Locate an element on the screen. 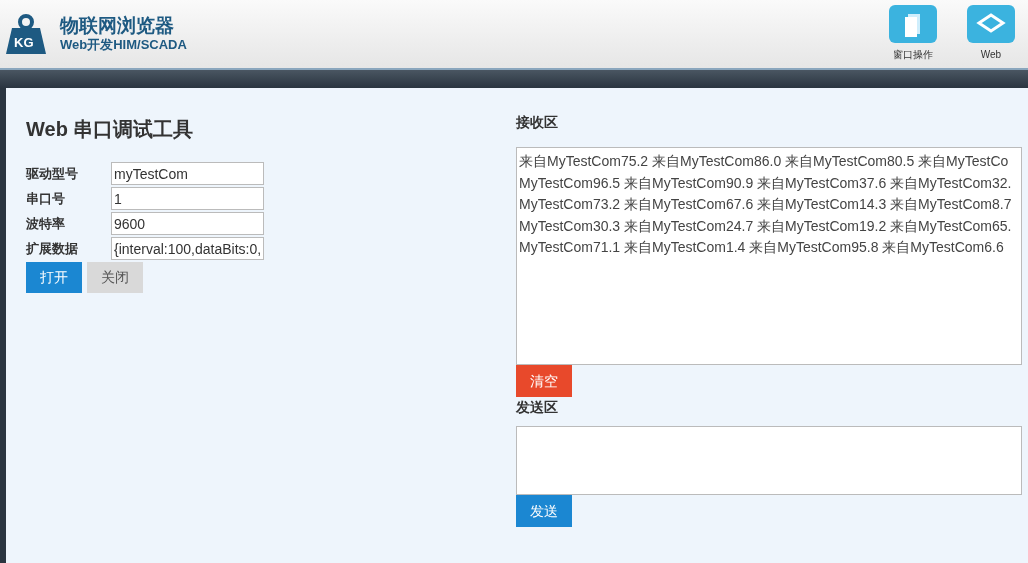  toolbar-button: 窗口操作 is located at coordinates (913, 33).